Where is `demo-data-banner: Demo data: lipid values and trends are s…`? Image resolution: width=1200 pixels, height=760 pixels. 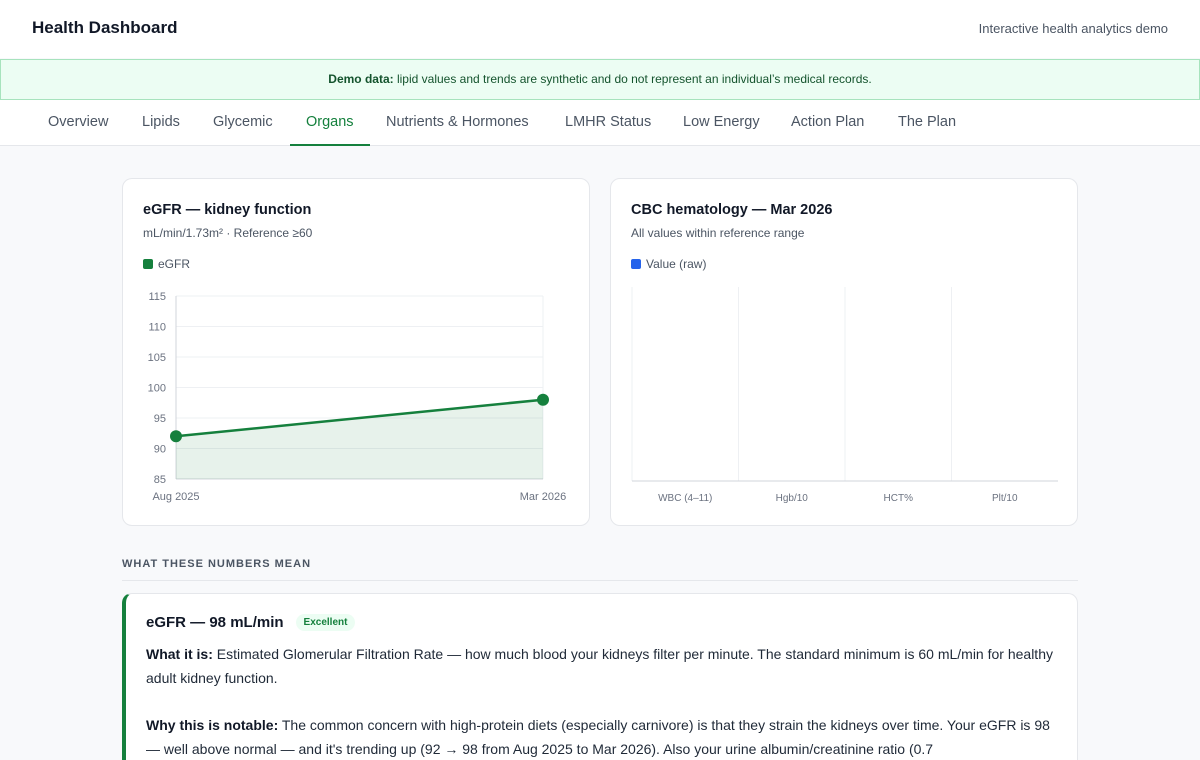
demo-data-banner: Demo data: lipid values and trends are s… is located at coordinates (600, 79).